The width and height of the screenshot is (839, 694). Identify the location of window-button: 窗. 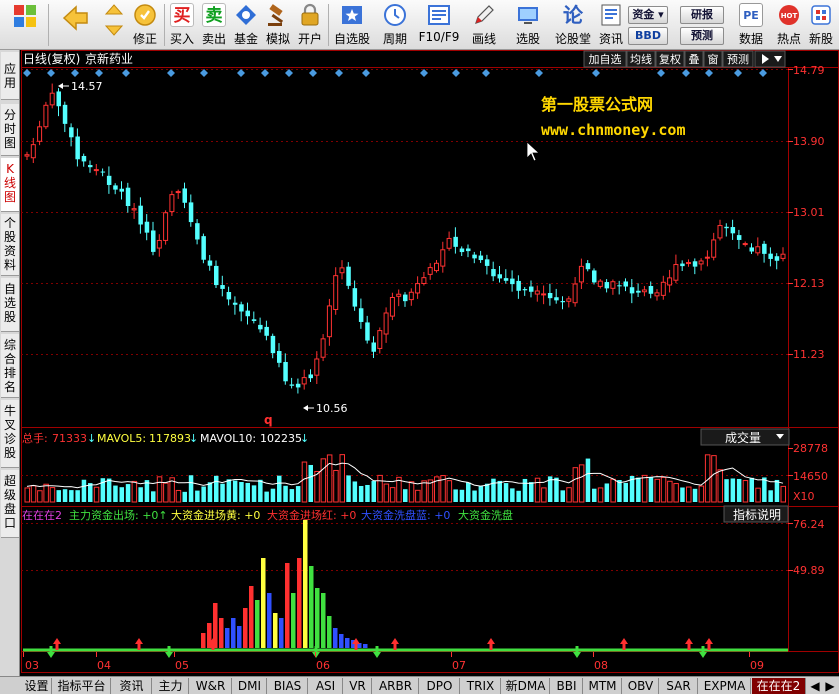
(713, 59).